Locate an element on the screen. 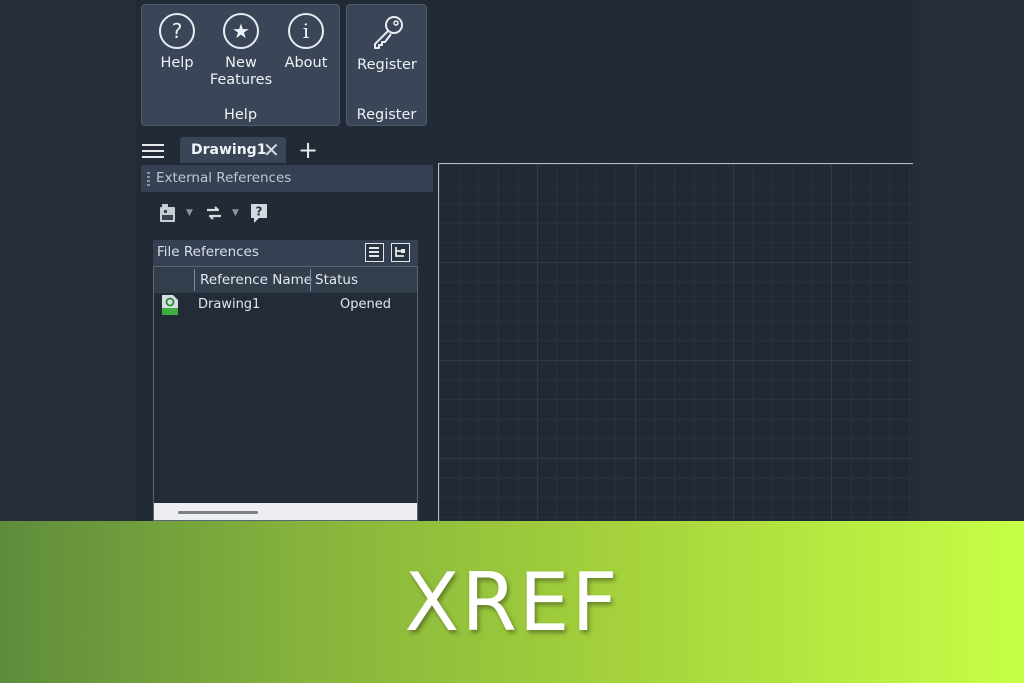 This screenshot has width=1024, height=683. new-features-button-label: New Features is located at coordinates (241, 71).